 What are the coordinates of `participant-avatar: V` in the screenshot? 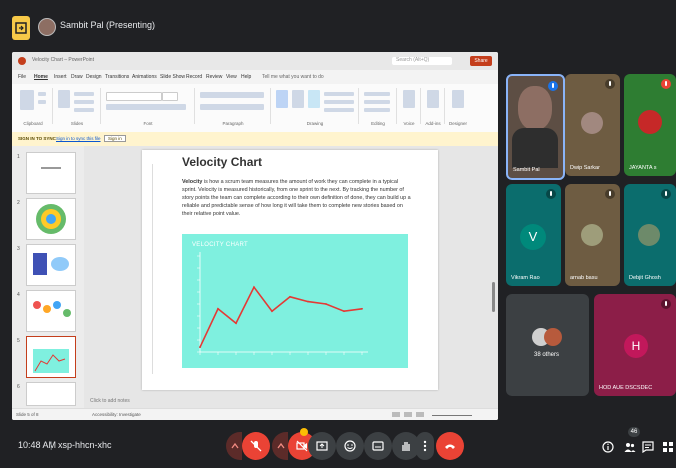 It's located at (533, 237).